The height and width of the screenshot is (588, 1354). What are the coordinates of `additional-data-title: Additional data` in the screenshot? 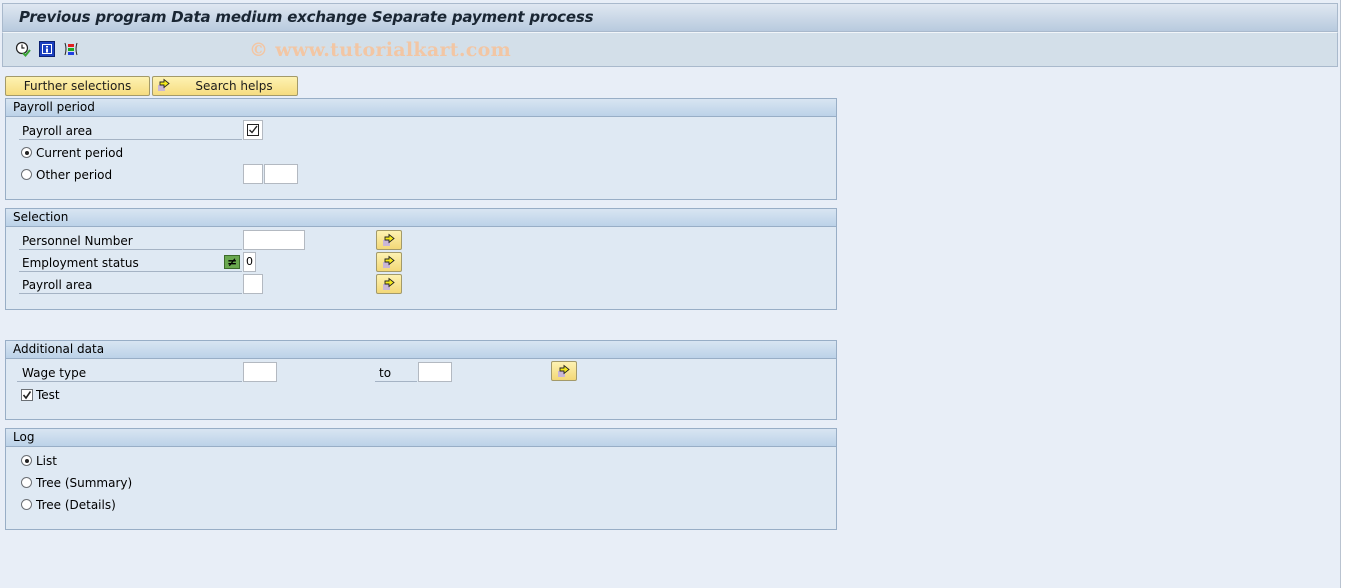 It's located at (421, 350).